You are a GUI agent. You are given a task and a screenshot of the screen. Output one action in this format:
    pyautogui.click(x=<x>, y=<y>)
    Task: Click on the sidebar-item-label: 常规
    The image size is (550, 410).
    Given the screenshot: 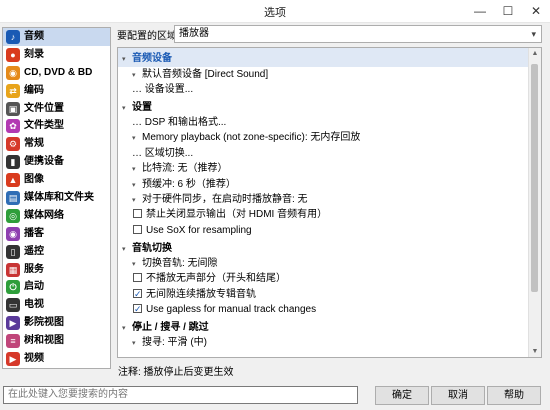 What is the action you would take?
    pyautogui.click(x=34, y=144)
    